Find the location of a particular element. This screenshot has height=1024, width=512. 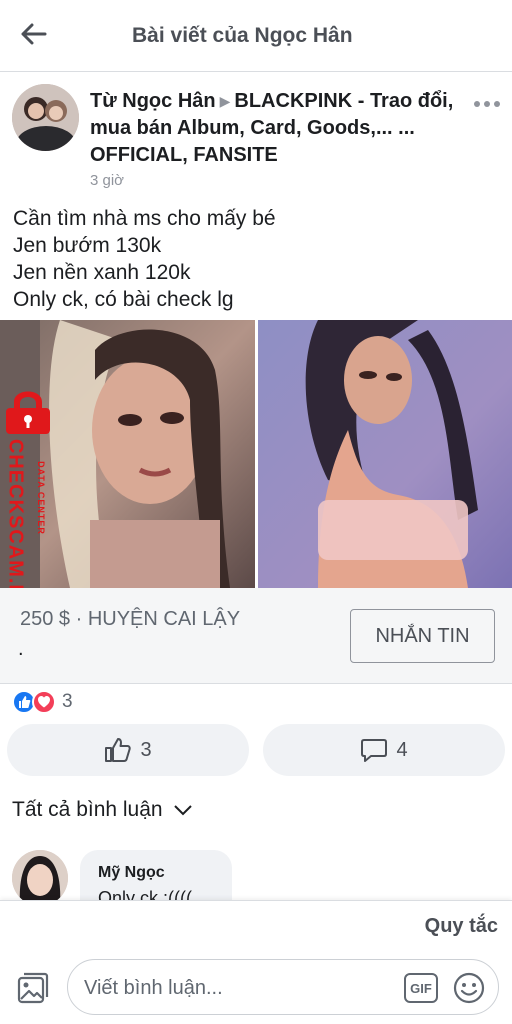

comment-bubble: Mỹ Ngọc Only ck :(((( is located at coordinates (156, 875).